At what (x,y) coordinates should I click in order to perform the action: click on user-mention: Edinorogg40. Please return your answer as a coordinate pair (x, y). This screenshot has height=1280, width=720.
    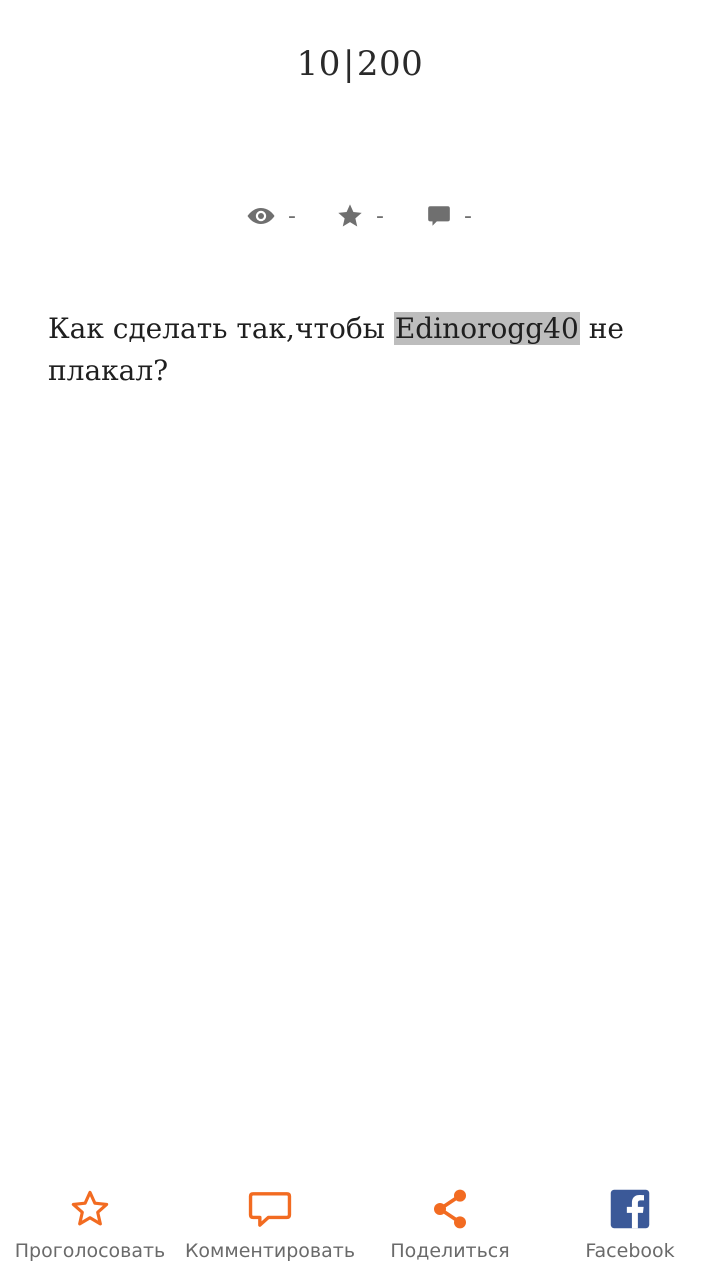
    Looking at the image, I should click on (486, 328).